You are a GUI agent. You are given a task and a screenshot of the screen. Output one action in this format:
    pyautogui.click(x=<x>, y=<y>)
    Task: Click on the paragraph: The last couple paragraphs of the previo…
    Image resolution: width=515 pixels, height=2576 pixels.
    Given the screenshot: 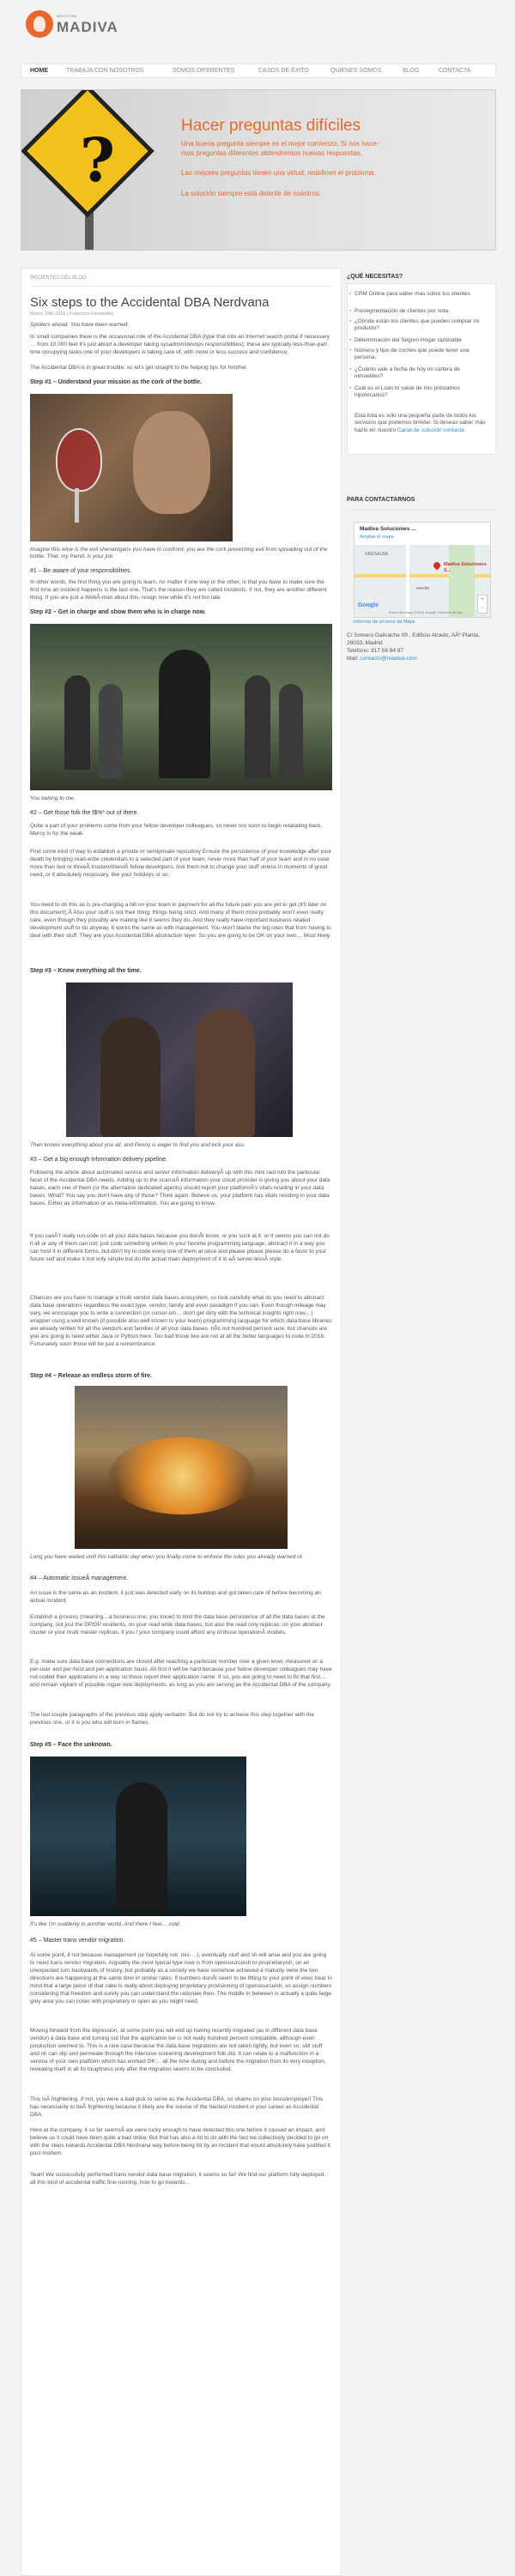 What is the action you would take?
    pyautogui.click(x=172, y=1719)
    